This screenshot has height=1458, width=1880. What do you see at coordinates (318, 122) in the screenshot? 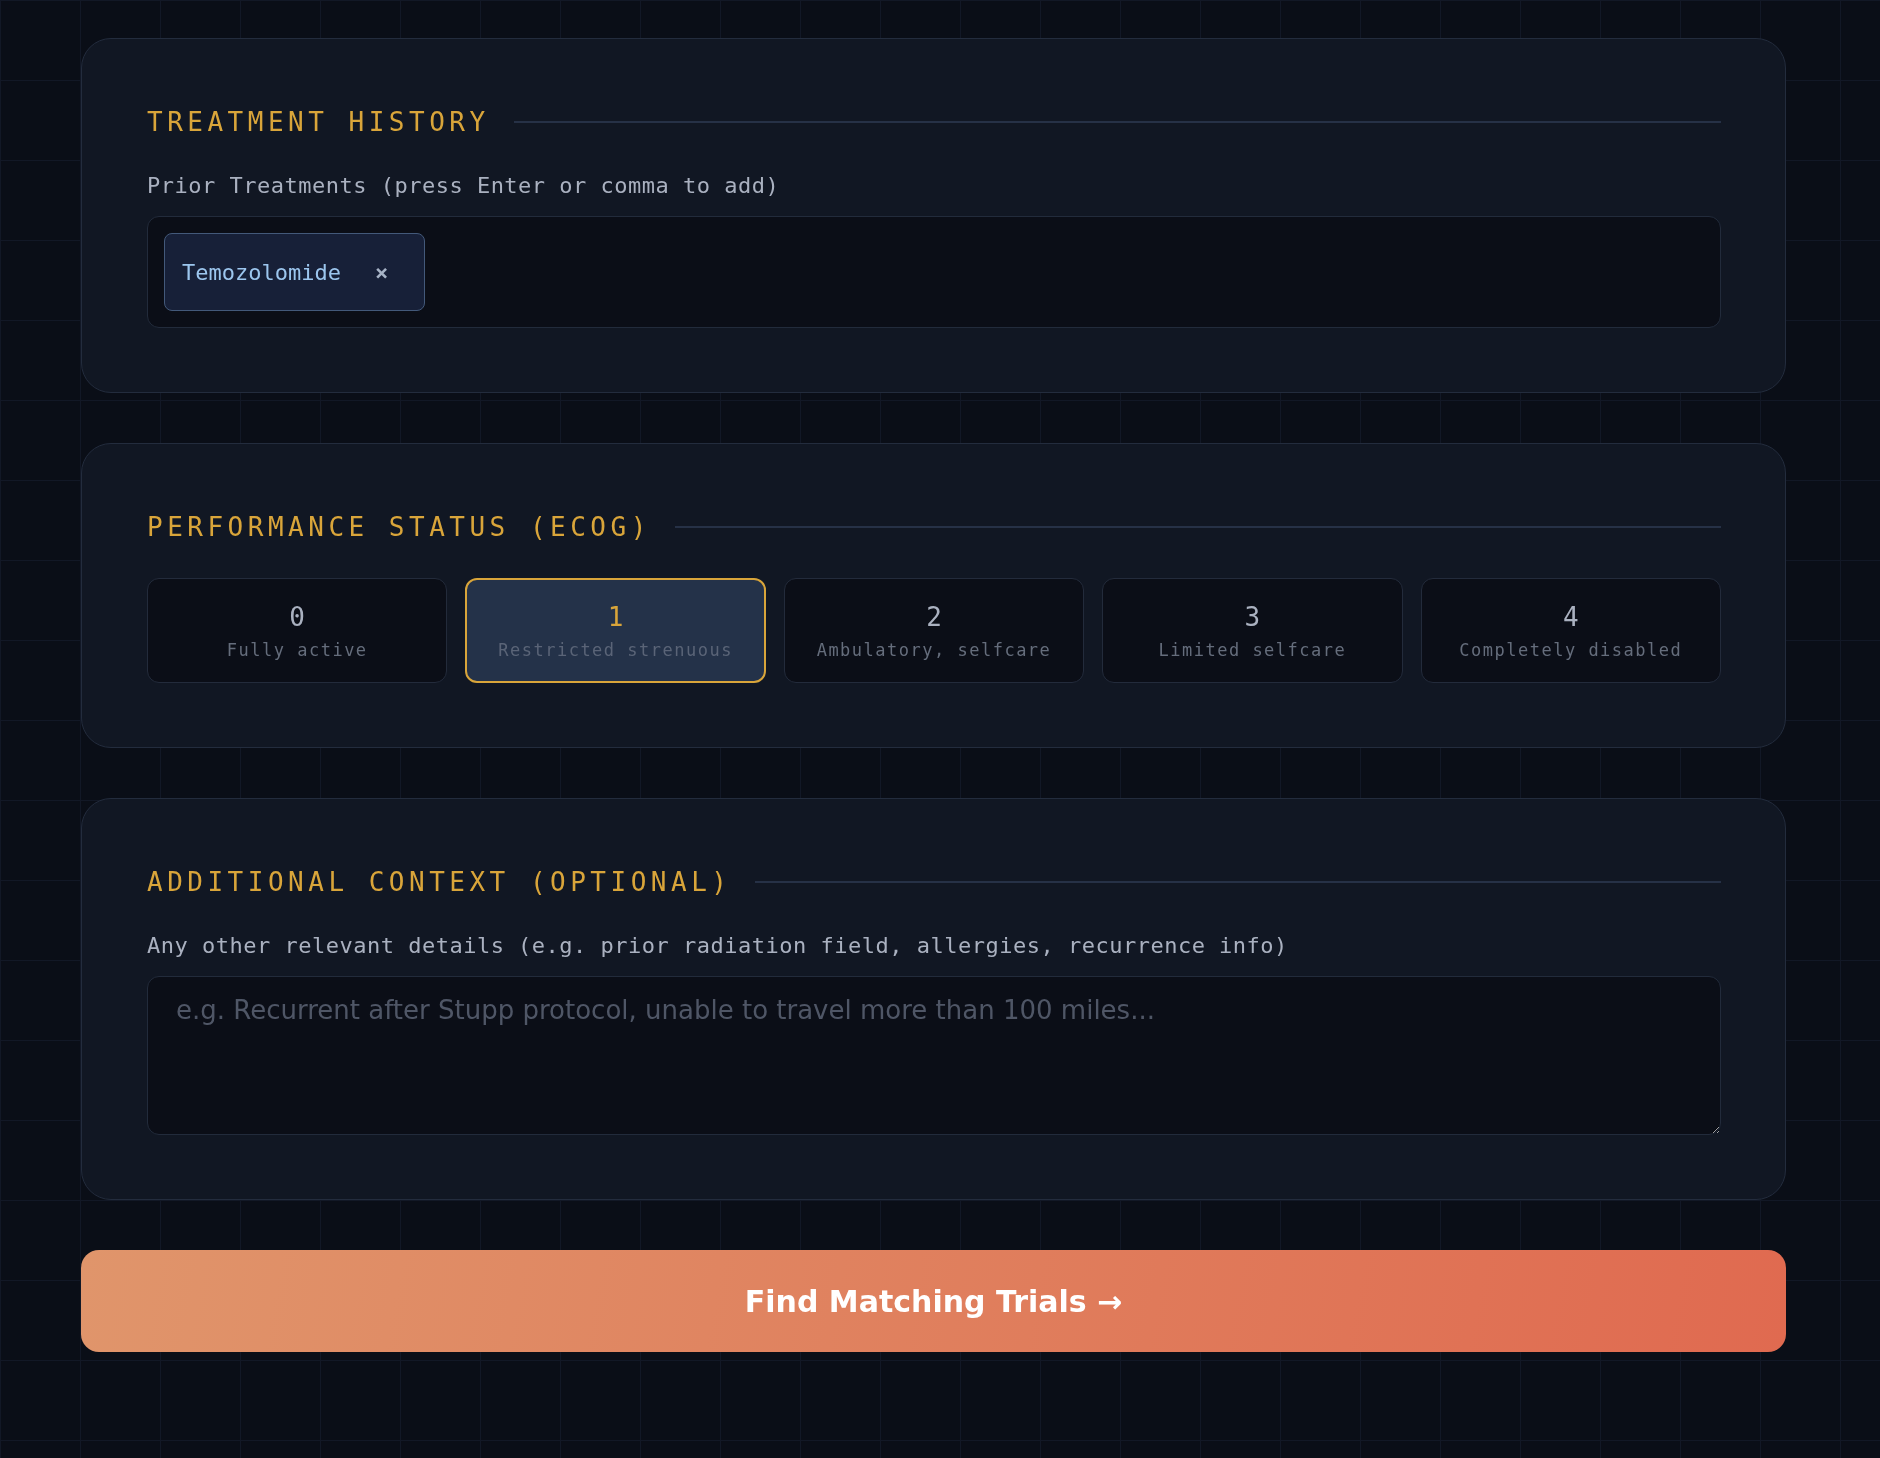
I see `section-title: TREATMENT HISTORY` at bounding box center [318, 122].